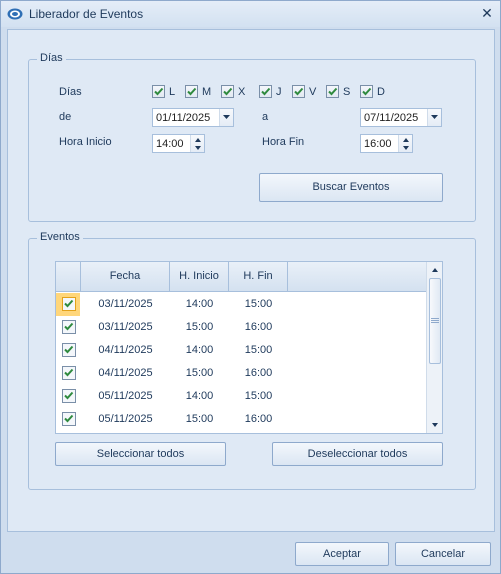 Image resolution: width=501 pixels, height=574 pixels. I want to click on app-icon, so click(15, 14).